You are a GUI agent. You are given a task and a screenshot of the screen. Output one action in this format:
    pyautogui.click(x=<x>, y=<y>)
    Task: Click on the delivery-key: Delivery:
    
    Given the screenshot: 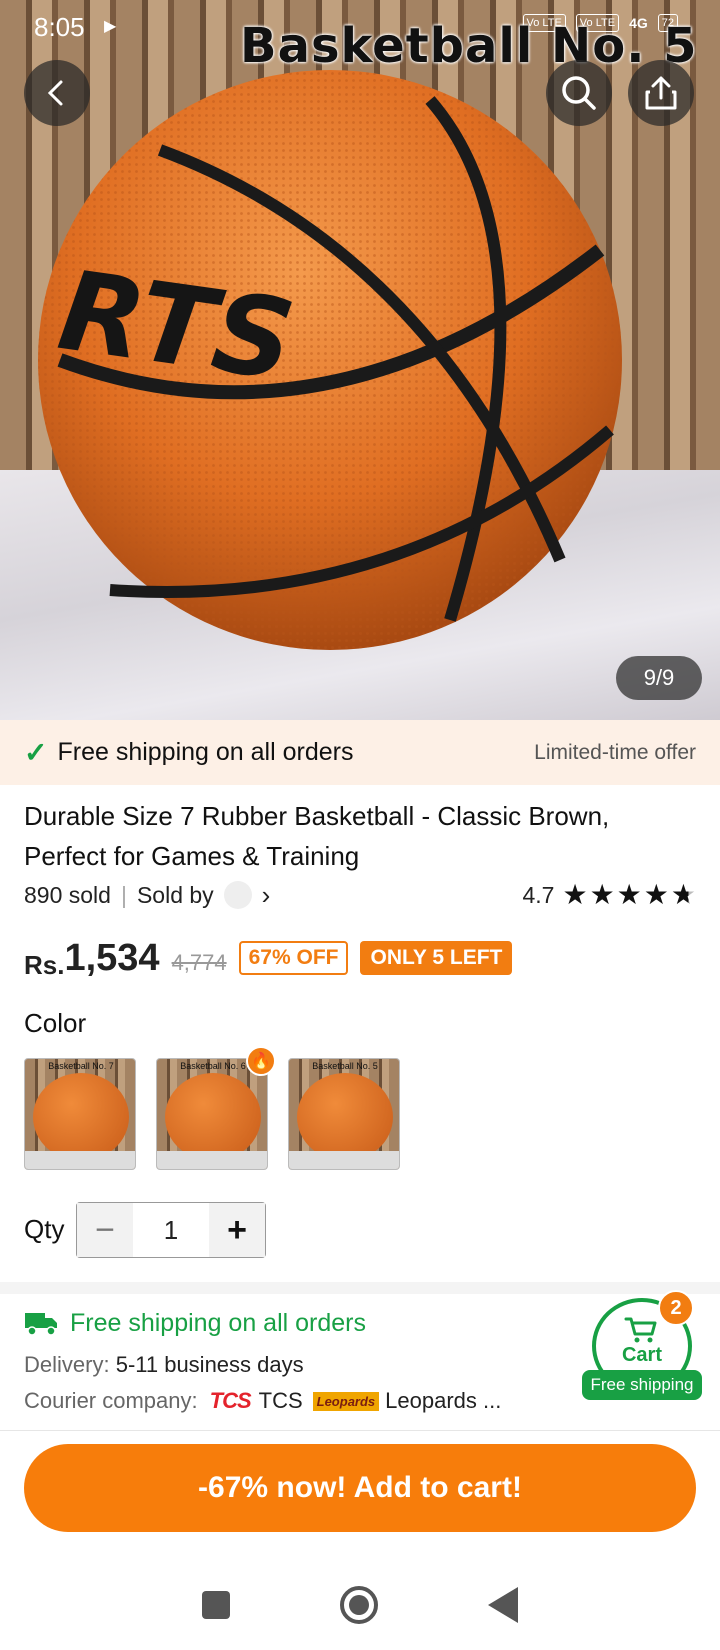 What is the action you would take?
    pyautogui.click(x=67, y=1364)
    